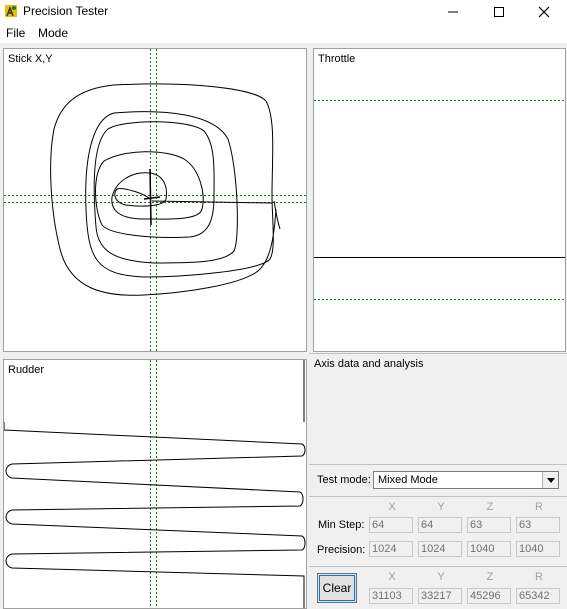 Image resolution: width=567 pixels, height=609 pixels. I want to click on precision-label: Precision:, so click(341, 550).